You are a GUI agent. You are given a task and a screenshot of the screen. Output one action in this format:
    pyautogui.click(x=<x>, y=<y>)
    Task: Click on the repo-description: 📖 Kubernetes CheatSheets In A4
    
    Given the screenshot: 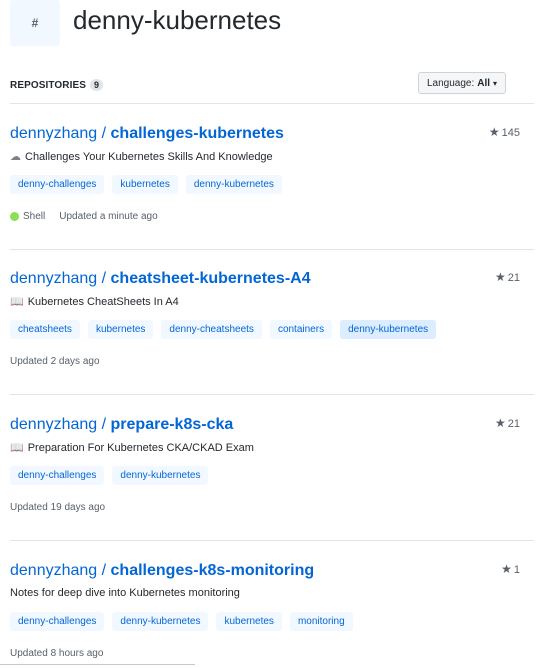 What is the action you would take?
    pyautogui.click(x=94, y=301)
    